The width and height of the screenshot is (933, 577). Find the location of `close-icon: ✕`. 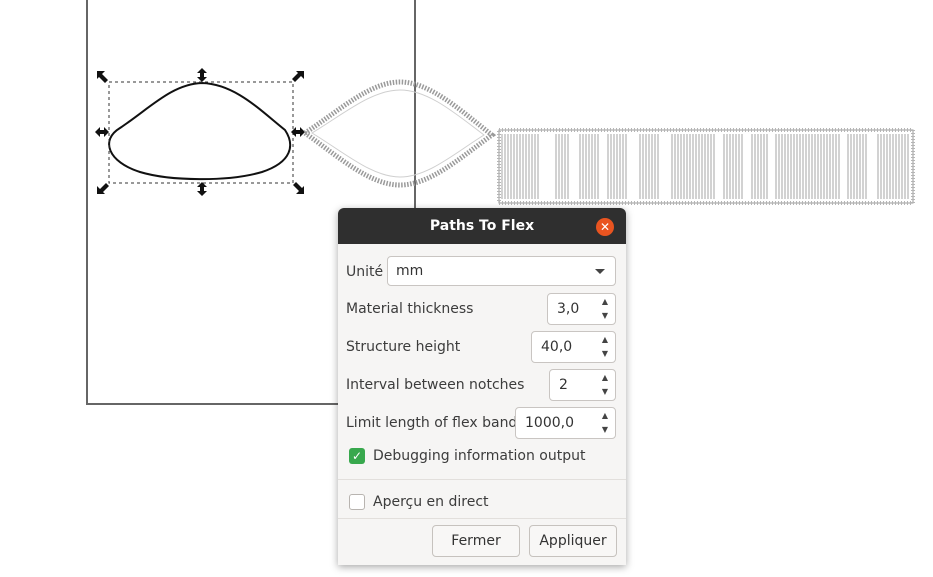

close-icon: ✕ is located at coordinates (605, 227).